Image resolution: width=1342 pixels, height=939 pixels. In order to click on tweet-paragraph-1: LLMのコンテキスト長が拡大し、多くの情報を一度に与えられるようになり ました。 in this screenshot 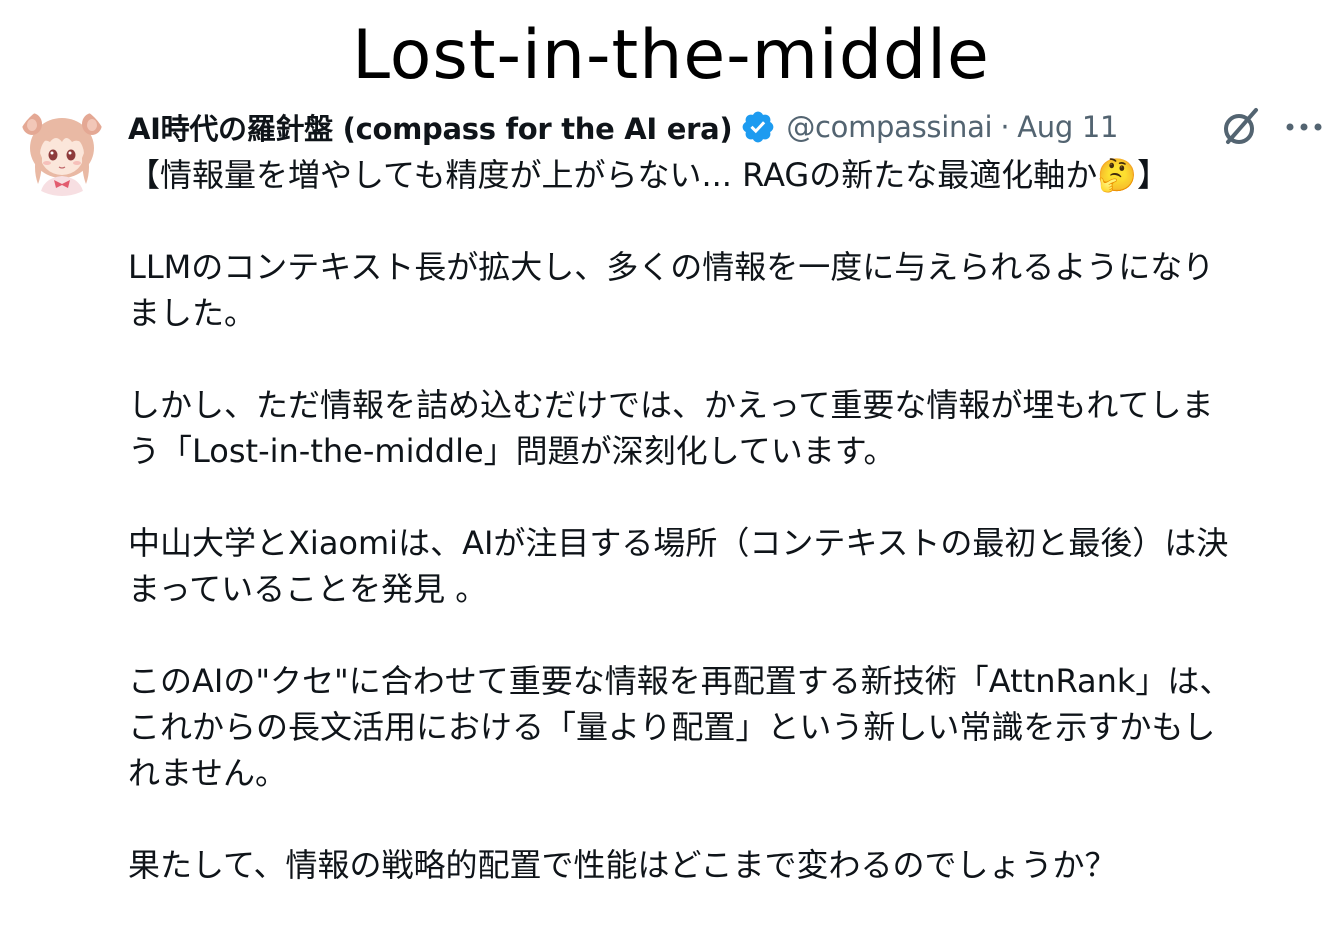, I will do `click(728, 290)`.